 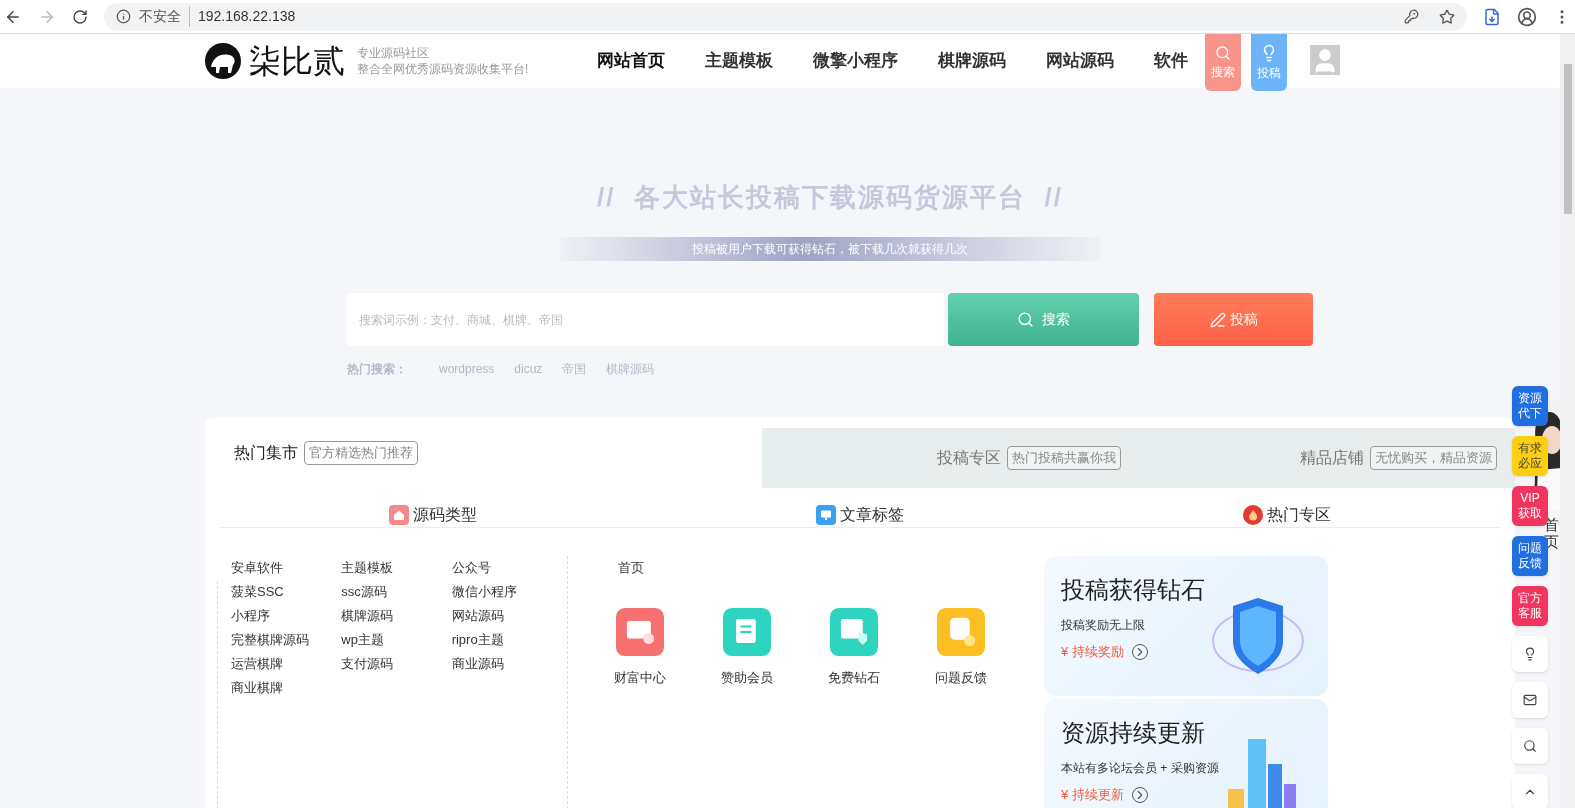 What do you see at coordinates (506, 616) in the screenshot?
I see `category-link: 网站源码` at bounding box center [506, 616].